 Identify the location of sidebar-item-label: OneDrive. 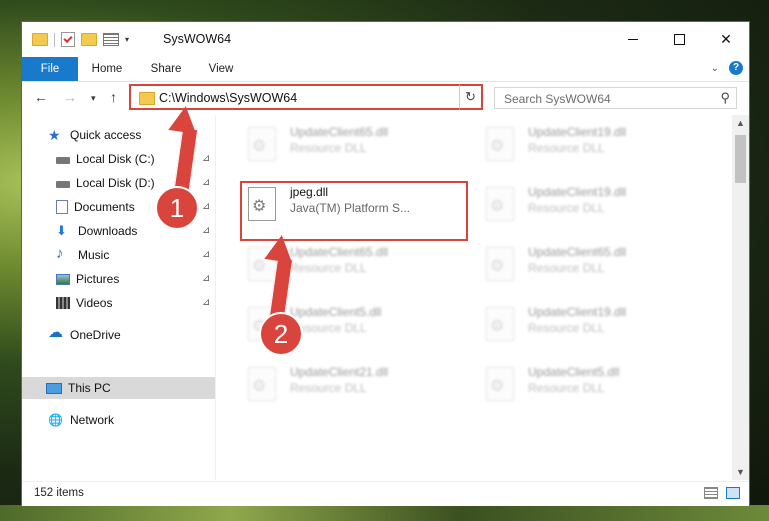
(95, 335).